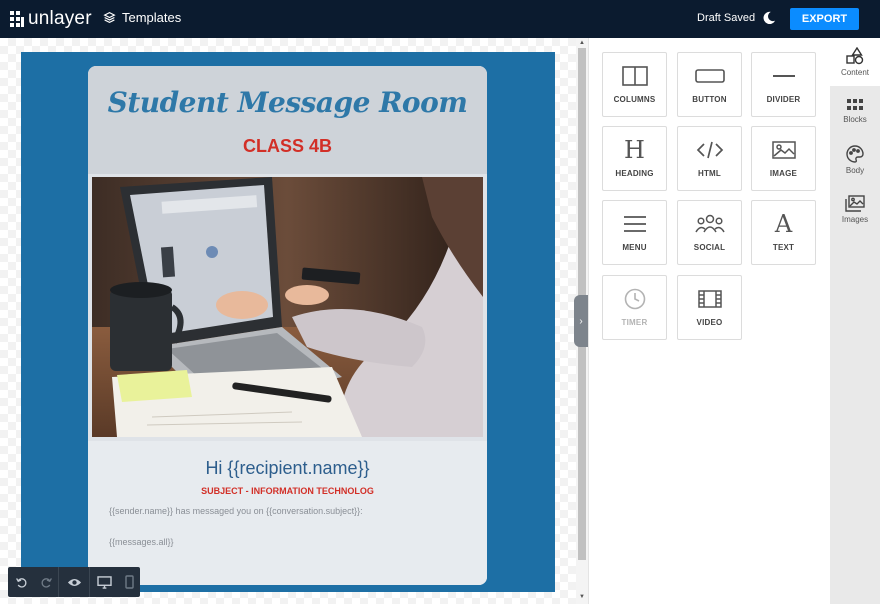 Image resolution: width=880 pixels, height=604 pixels. I want to click on greeting-text: Hi {{recipient.name}}, so click(287, 468).